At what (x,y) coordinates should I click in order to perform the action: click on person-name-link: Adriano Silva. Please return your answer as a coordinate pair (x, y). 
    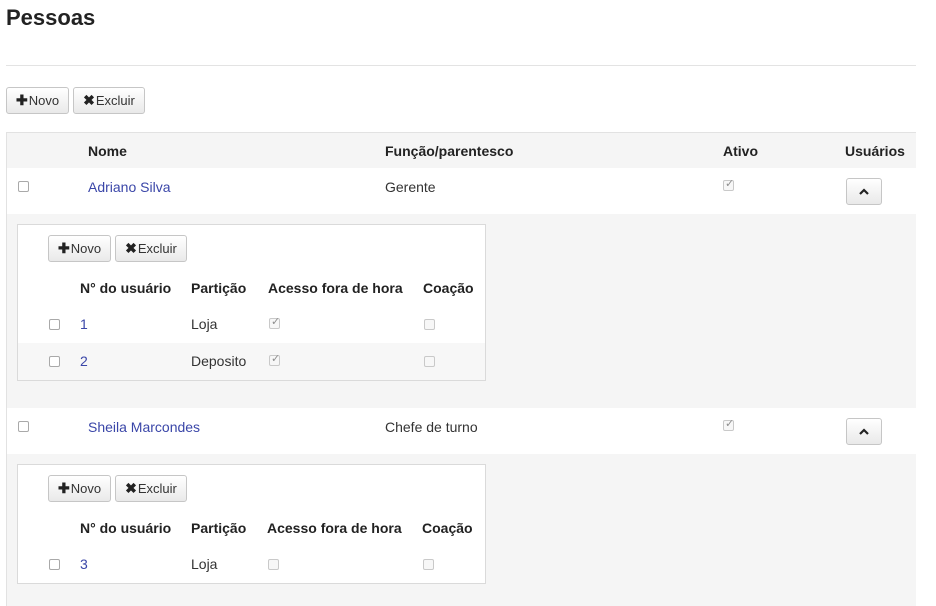
    Looking at the image, I should click on (129, 187).